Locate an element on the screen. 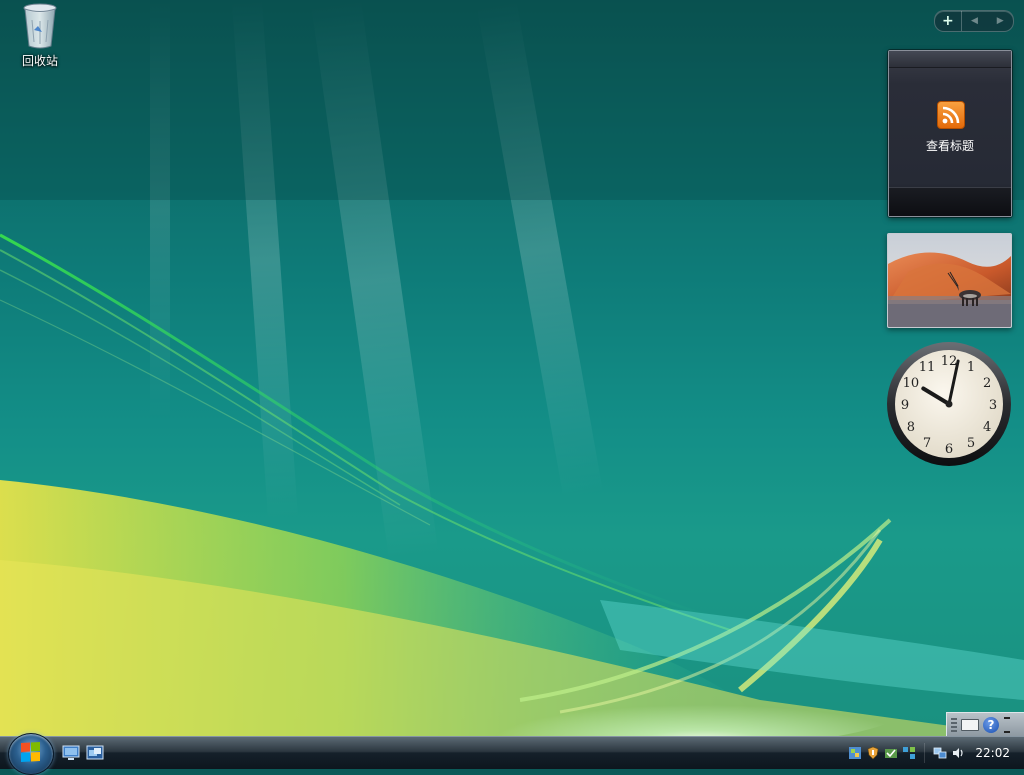 The image size is (1024, 775). slideshow-gadget is located at coordinates (949, 280).